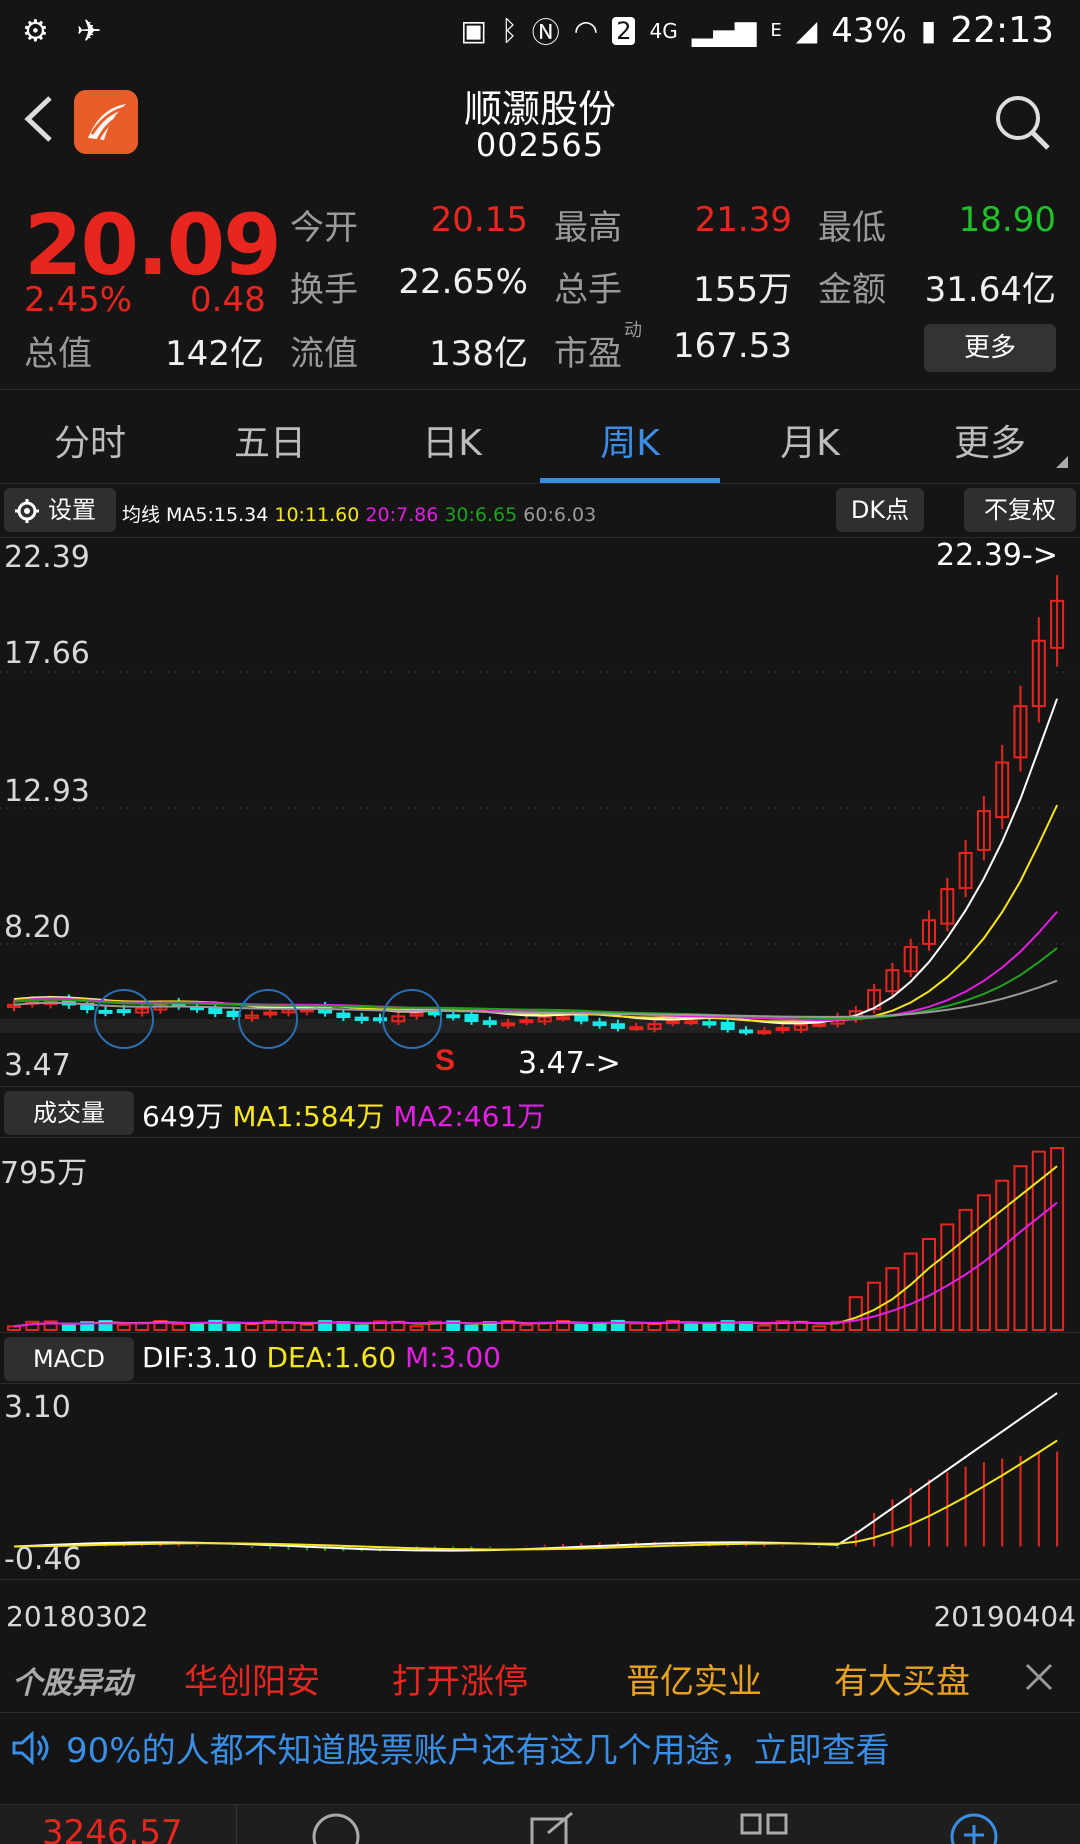 Image resolution: width=1080 pixels, height=1844 pixels. Describe the element at coordinates (1020, 510) in the screenshot. I see `no-adjust-button: 不复权` at that location.